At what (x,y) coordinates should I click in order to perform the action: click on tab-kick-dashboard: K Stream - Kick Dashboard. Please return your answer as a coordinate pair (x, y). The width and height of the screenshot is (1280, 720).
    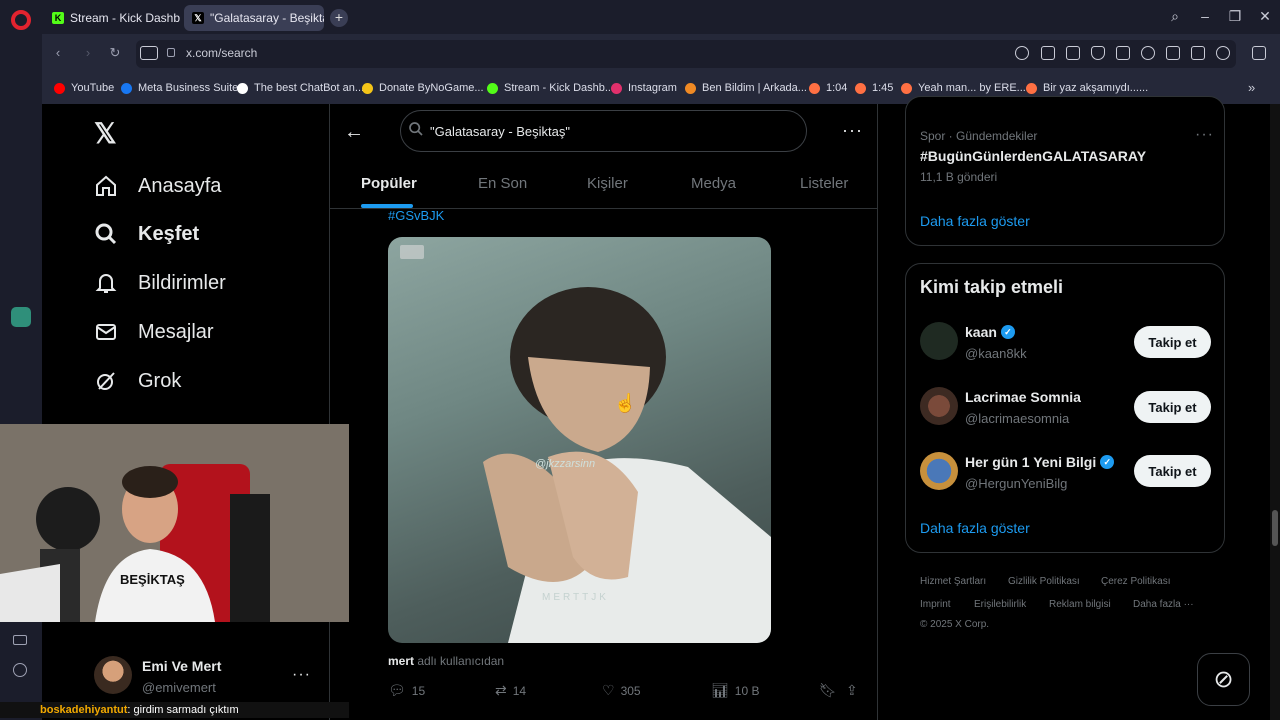
    Looking at the image, I should click on (112, 18).